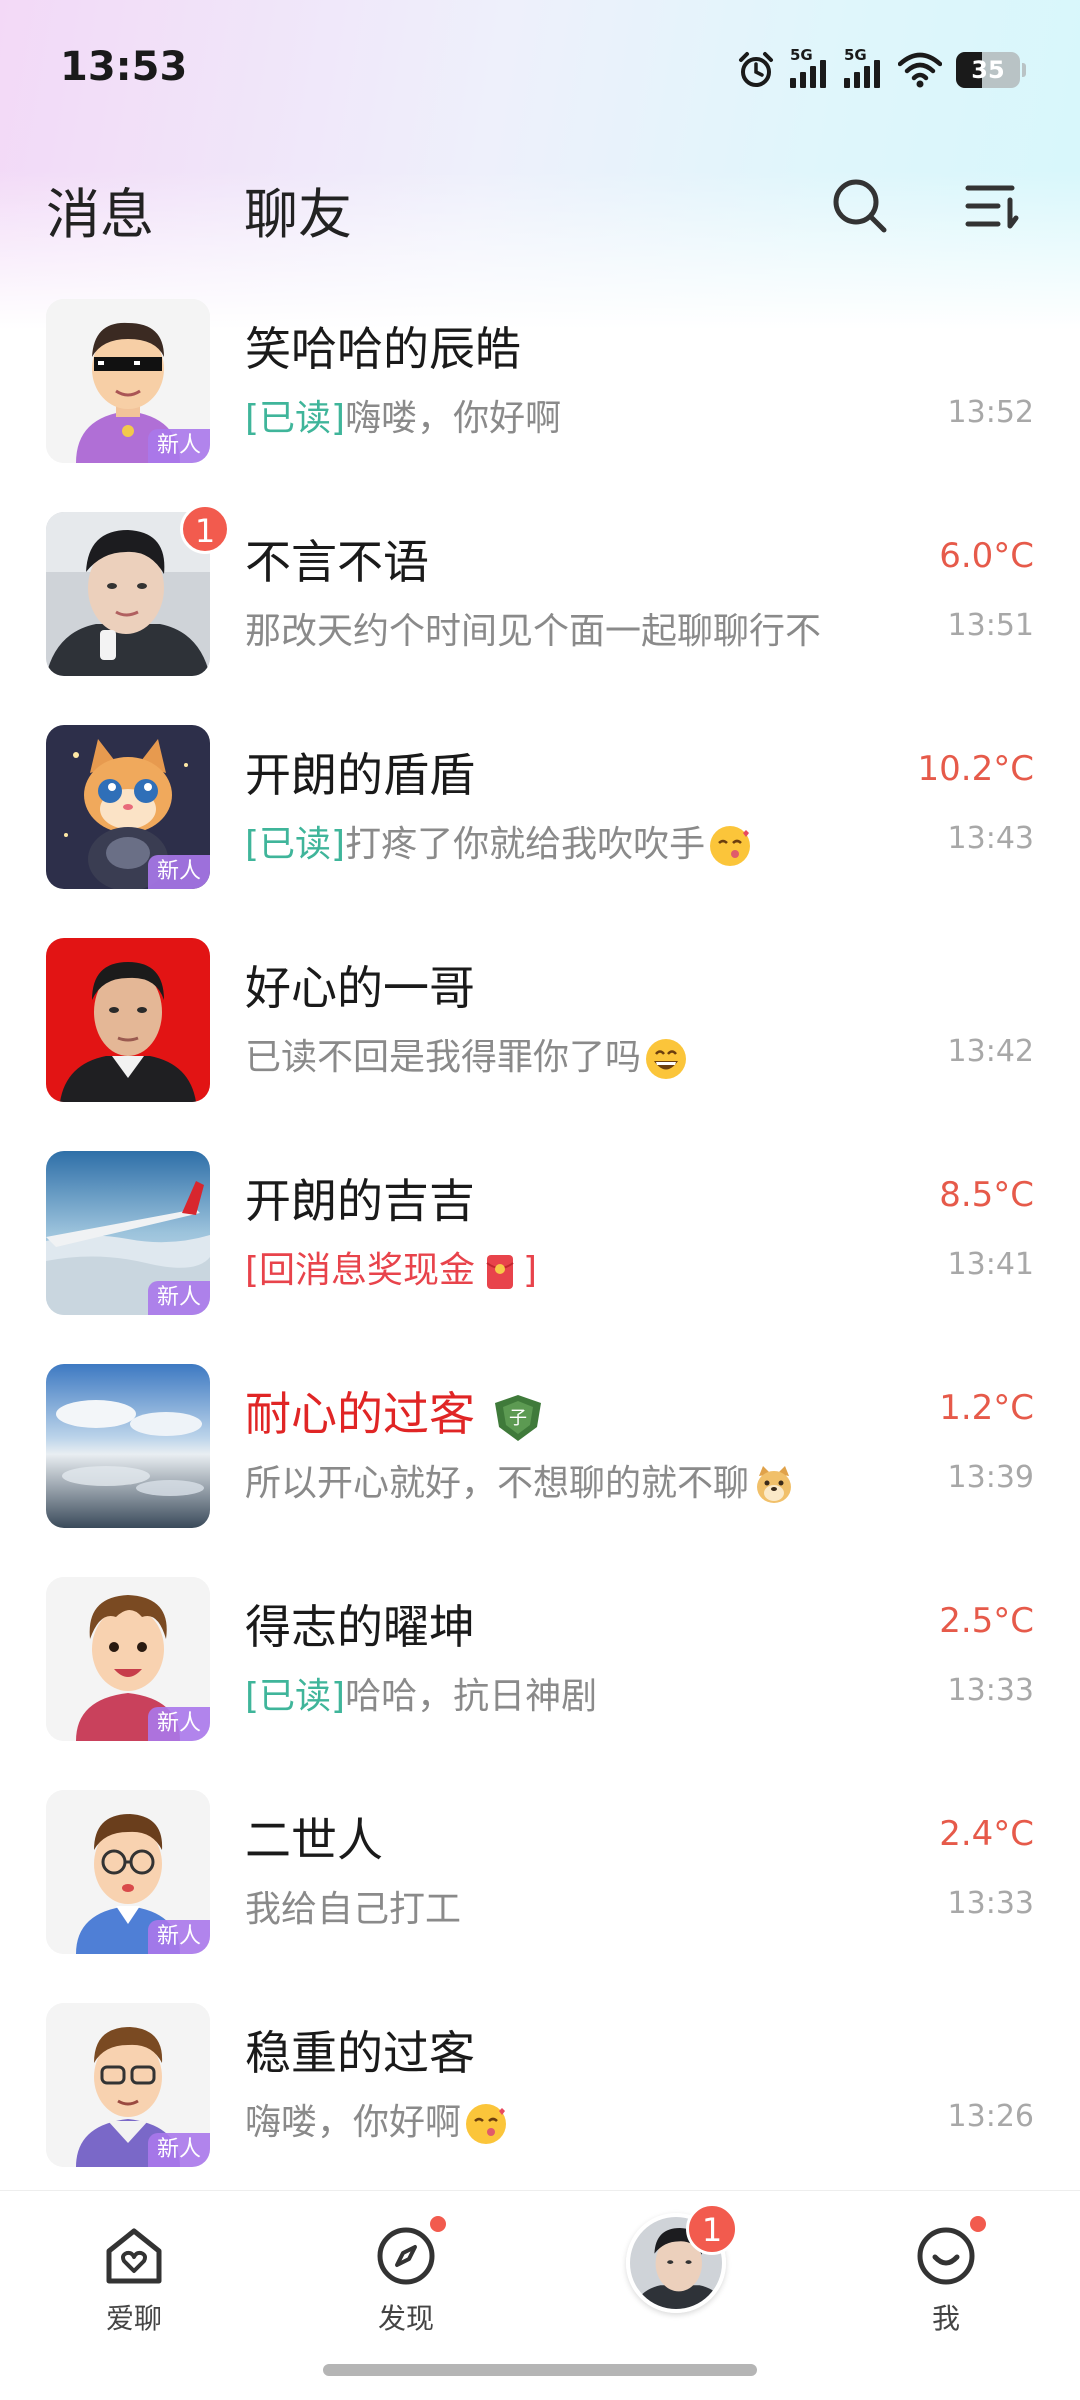 The height and width of the screenshot is (2400, 1080). Describe the element at coordinates (471, 1696) in the screenshot. I see `preview-text: 哈哈，抗日神剧` at that location.